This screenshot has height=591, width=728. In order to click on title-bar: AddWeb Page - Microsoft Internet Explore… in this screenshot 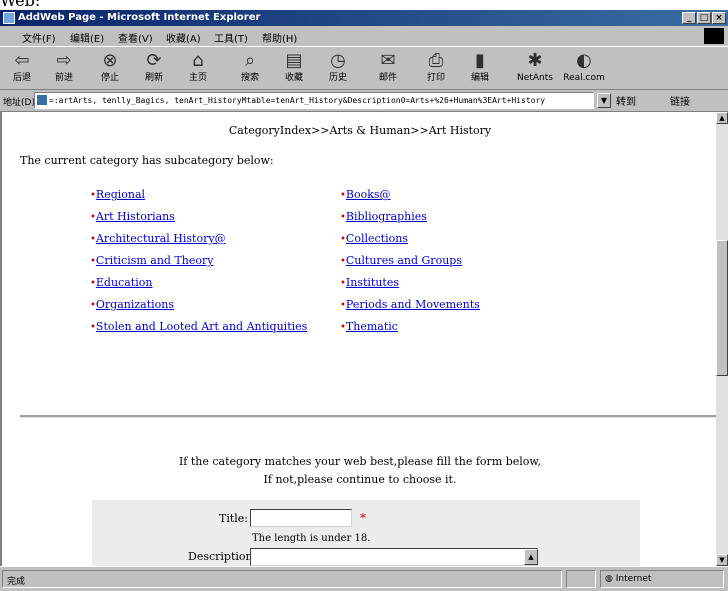, I will do `click(364, 18)`.